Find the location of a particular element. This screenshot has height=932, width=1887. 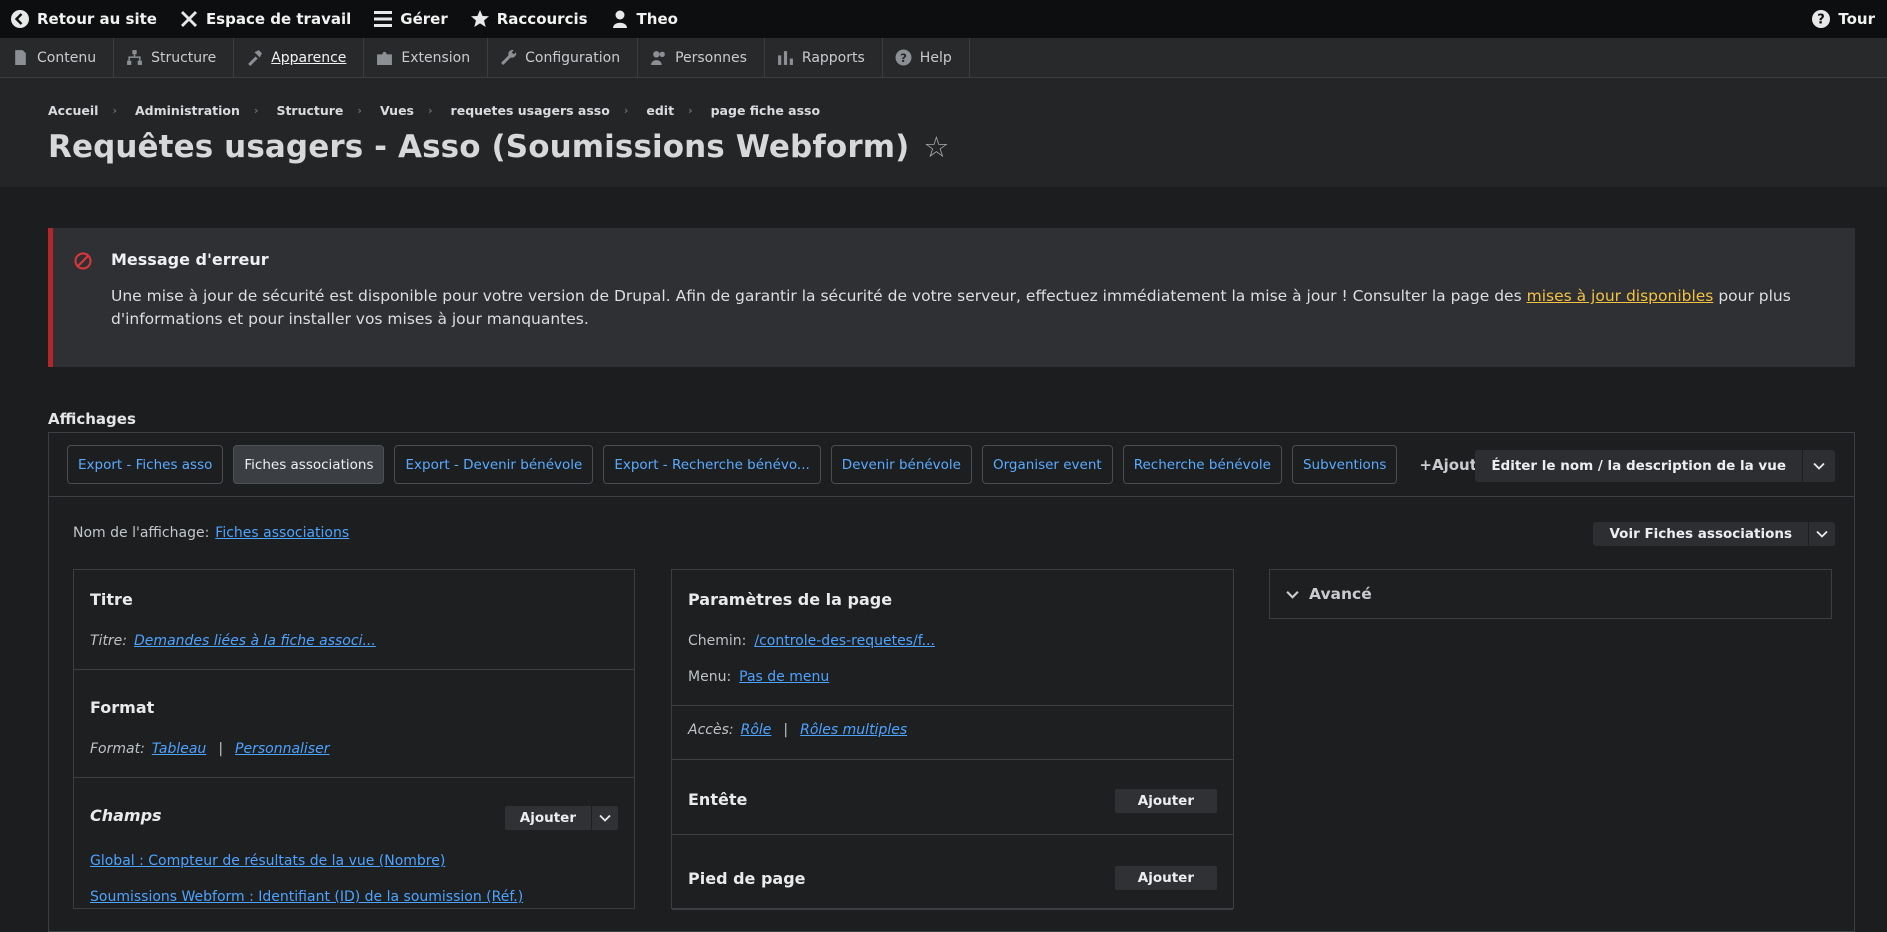

breadcrumb-label: Accueil is located at coordinates (73, 110).